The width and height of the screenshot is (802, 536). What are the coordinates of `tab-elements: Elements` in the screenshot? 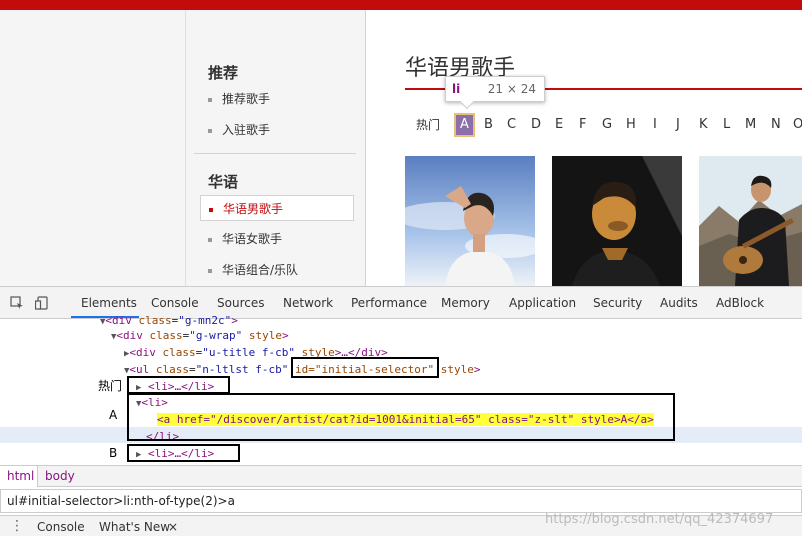 It's located at (109, 303).